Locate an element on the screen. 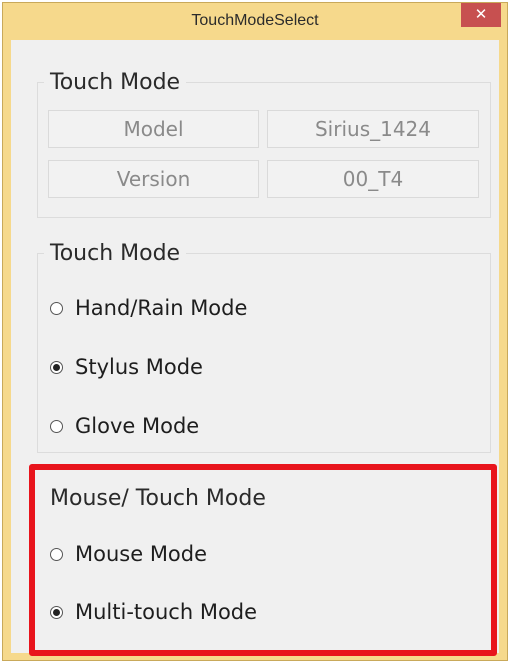 The image size is (510, 663). hand-rain-mode-radio is located at coordinates (56, 308).